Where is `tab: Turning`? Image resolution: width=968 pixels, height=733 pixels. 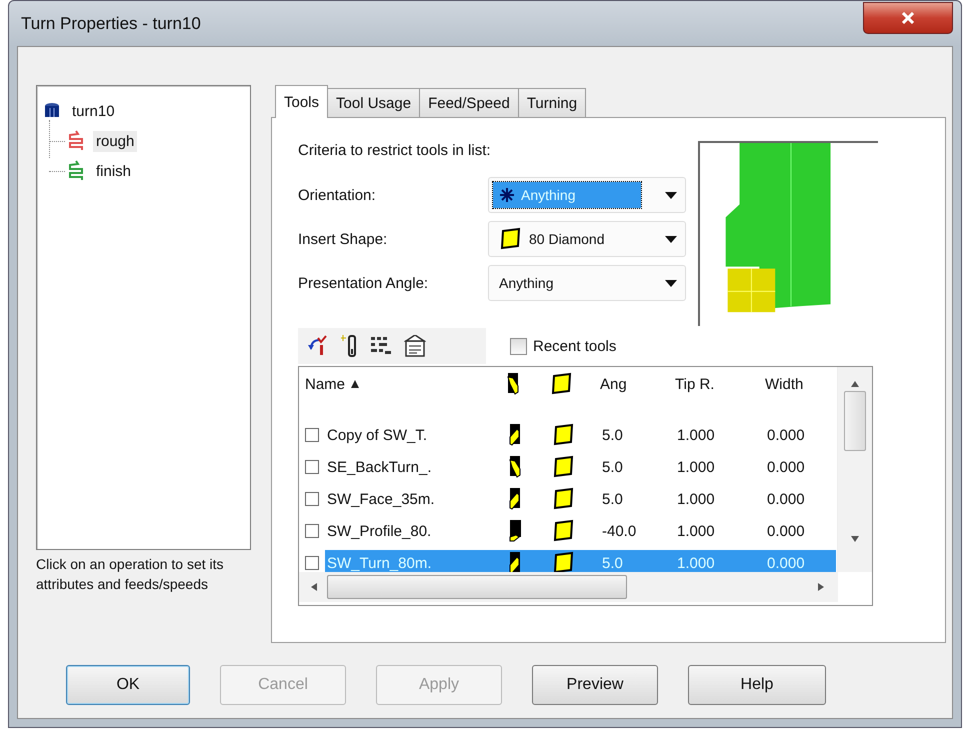
tab: Turning is located at coordinates (552, 102).